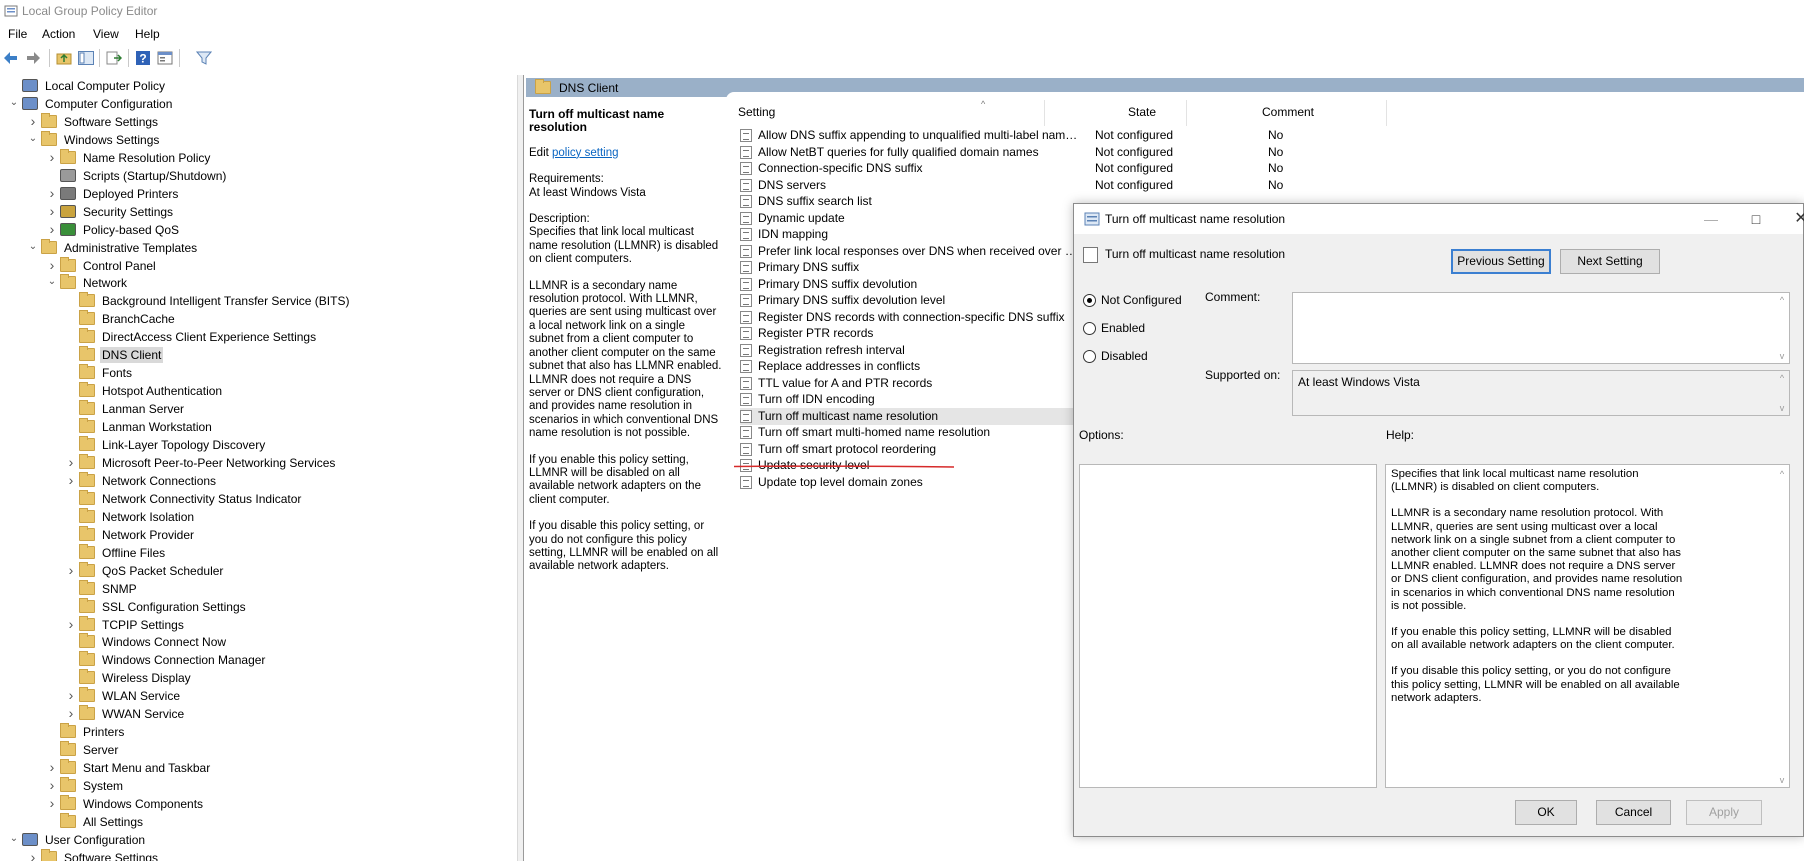 This screenshot has height=861, width=1804. Describe the element at coordinates (86, 58) in the screenshot. I see `show-hide-tree-icon` at that location.